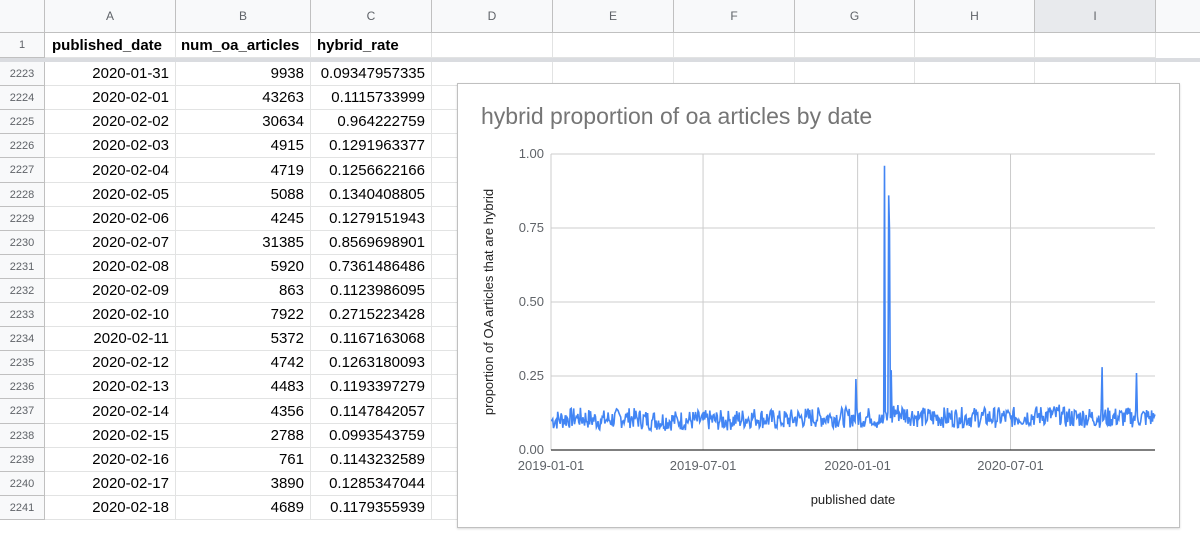 The height and width of the screenshot is (541, 1200). Describe the element at coordinates (371, 339) in the screenshot. I see `hybrid-rate-cell: 0.1167163068` at that location.